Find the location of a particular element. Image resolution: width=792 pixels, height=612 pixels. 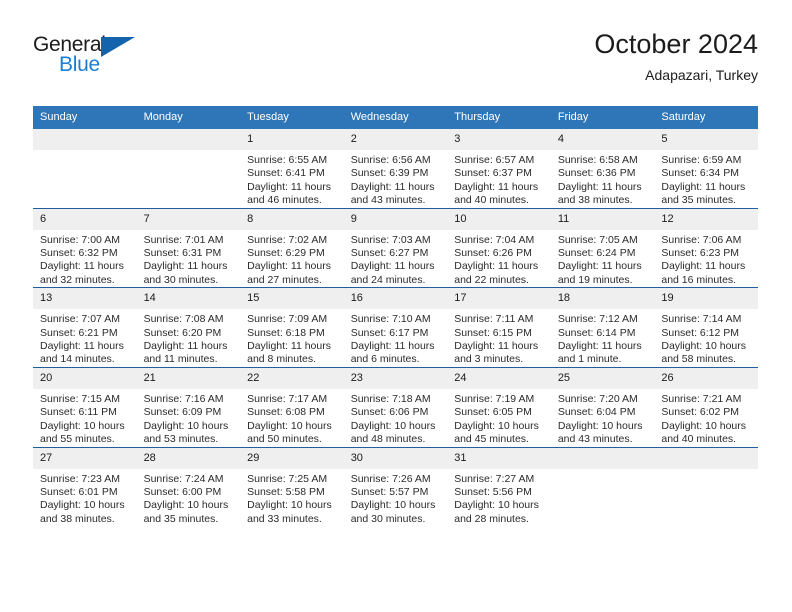

sunrise-text: Sunrise: 7:00 AM is located at coordinates (80, 239).